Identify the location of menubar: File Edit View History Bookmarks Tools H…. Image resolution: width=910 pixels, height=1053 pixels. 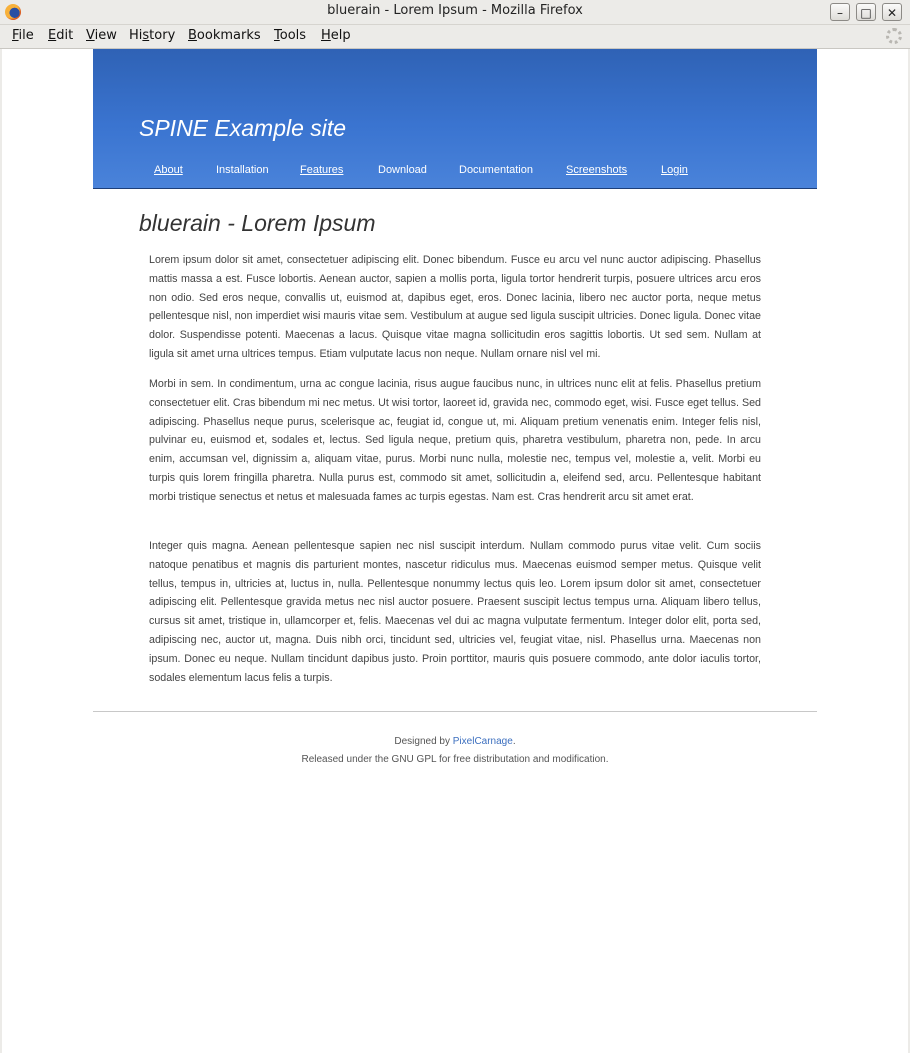
(455, 37).